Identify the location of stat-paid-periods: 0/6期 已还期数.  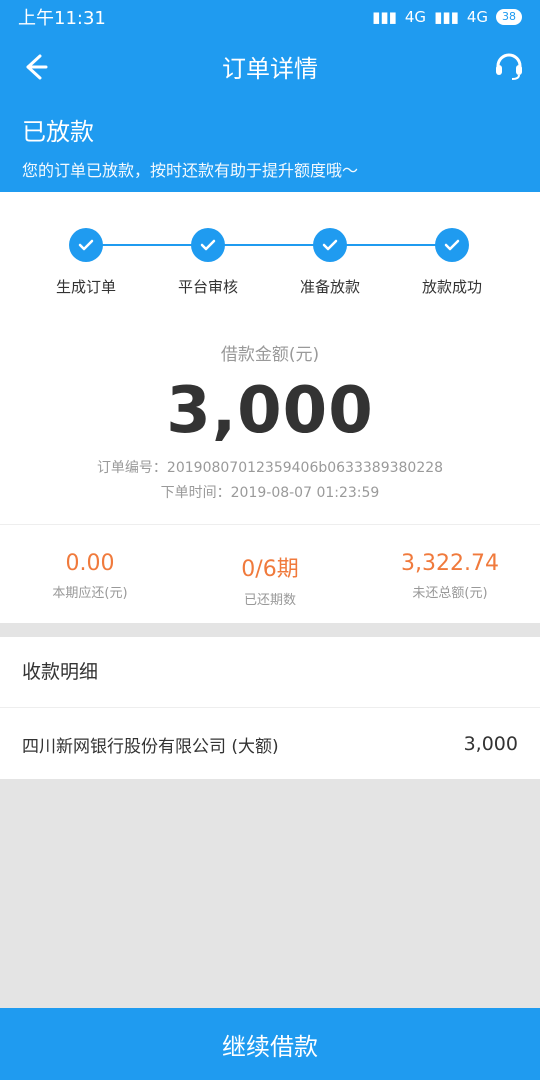
(270, 574).